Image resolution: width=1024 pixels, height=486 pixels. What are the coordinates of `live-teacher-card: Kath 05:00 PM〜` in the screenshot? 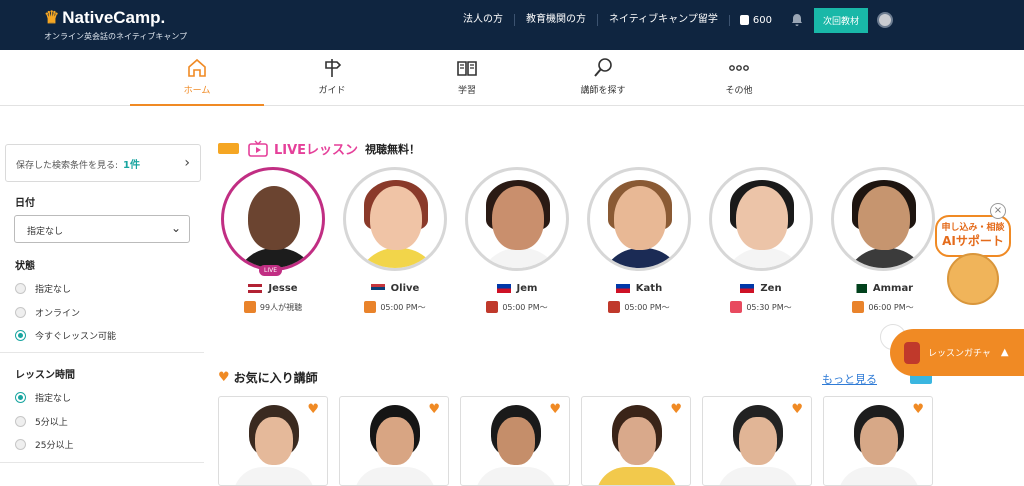 It's located at (639, 240).